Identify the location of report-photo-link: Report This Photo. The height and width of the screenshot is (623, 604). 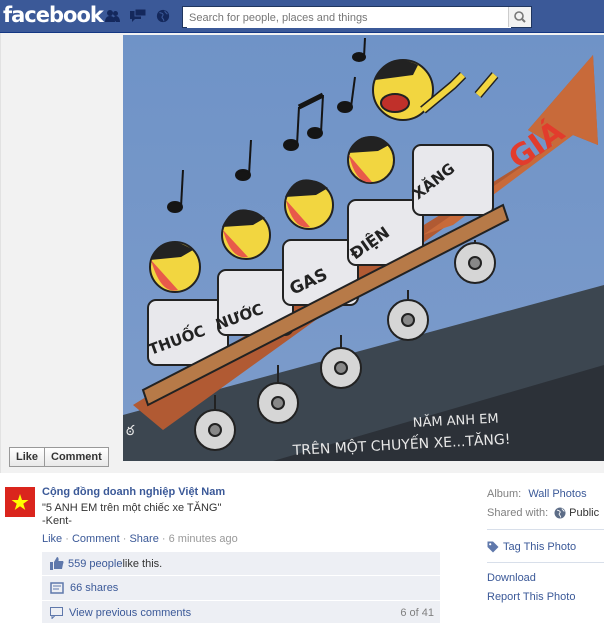
(531, 597).